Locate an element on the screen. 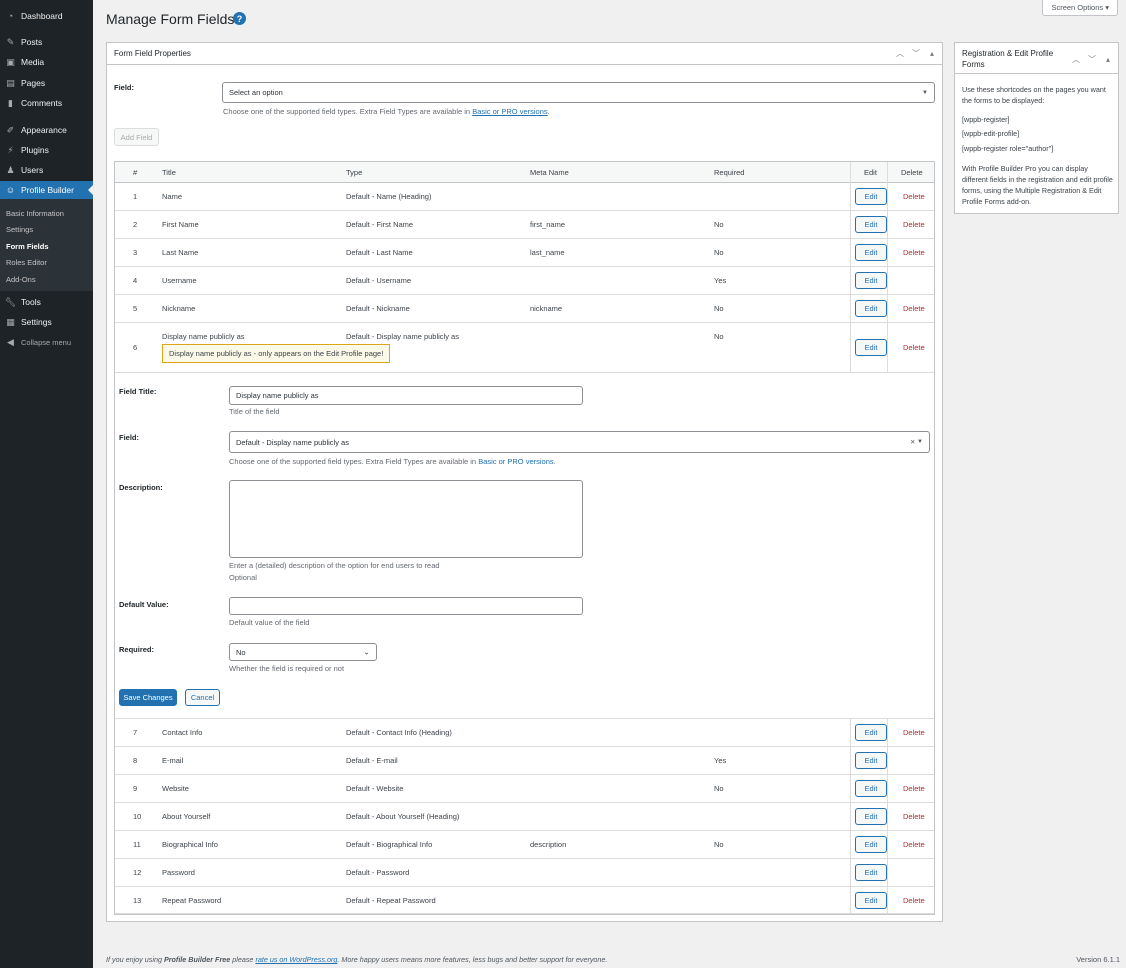 This screenshot has height=968, width=1126. submenu-item-basic-information: Basic Information is located at coordinates (35, 213).